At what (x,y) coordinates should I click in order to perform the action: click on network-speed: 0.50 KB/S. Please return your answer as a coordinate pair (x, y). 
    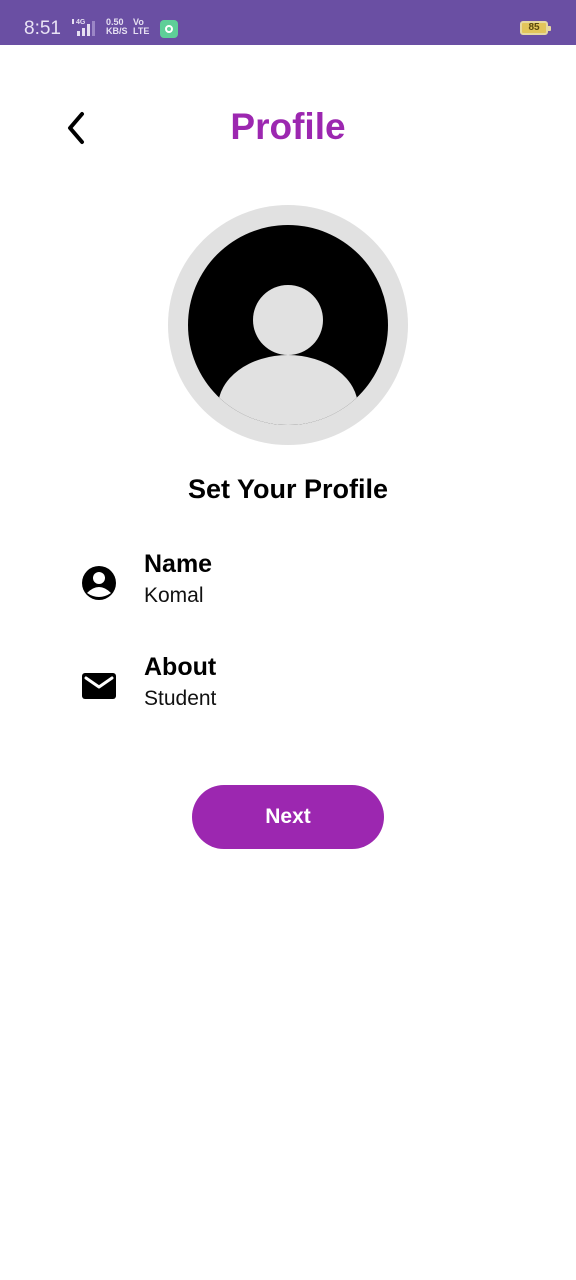
    Looking at the image, I should click on (117, 27).